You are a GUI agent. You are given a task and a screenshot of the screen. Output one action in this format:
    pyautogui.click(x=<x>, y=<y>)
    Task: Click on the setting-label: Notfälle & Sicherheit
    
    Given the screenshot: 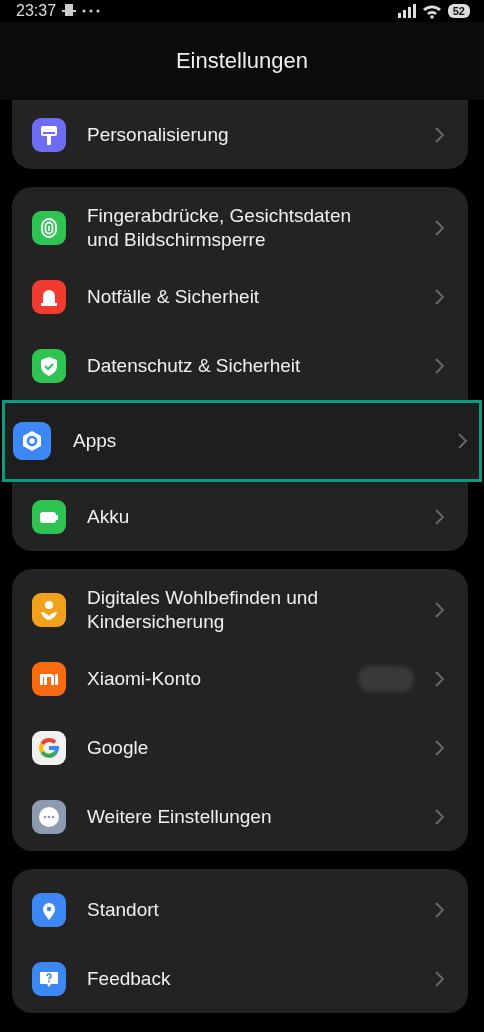 What is the action you would take?
    pyautogui.click(x=174, y=296)
    